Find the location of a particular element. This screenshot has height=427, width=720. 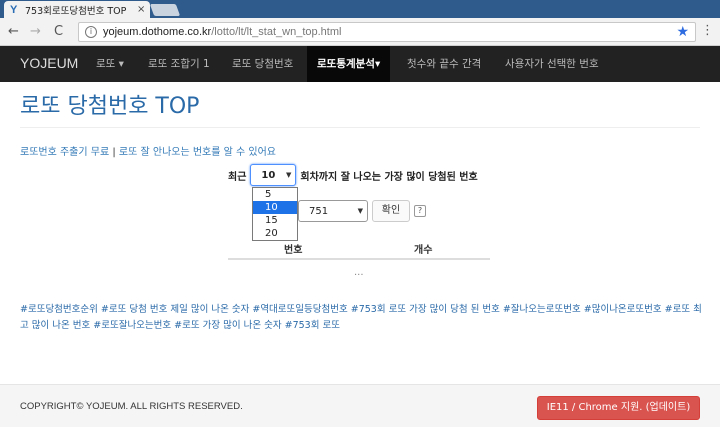

recent-filter-row: 최근 10 ▼ 회차까지 잘 나오는 가장 많이 당첨된 번호 is located at coordinates (353, 175).